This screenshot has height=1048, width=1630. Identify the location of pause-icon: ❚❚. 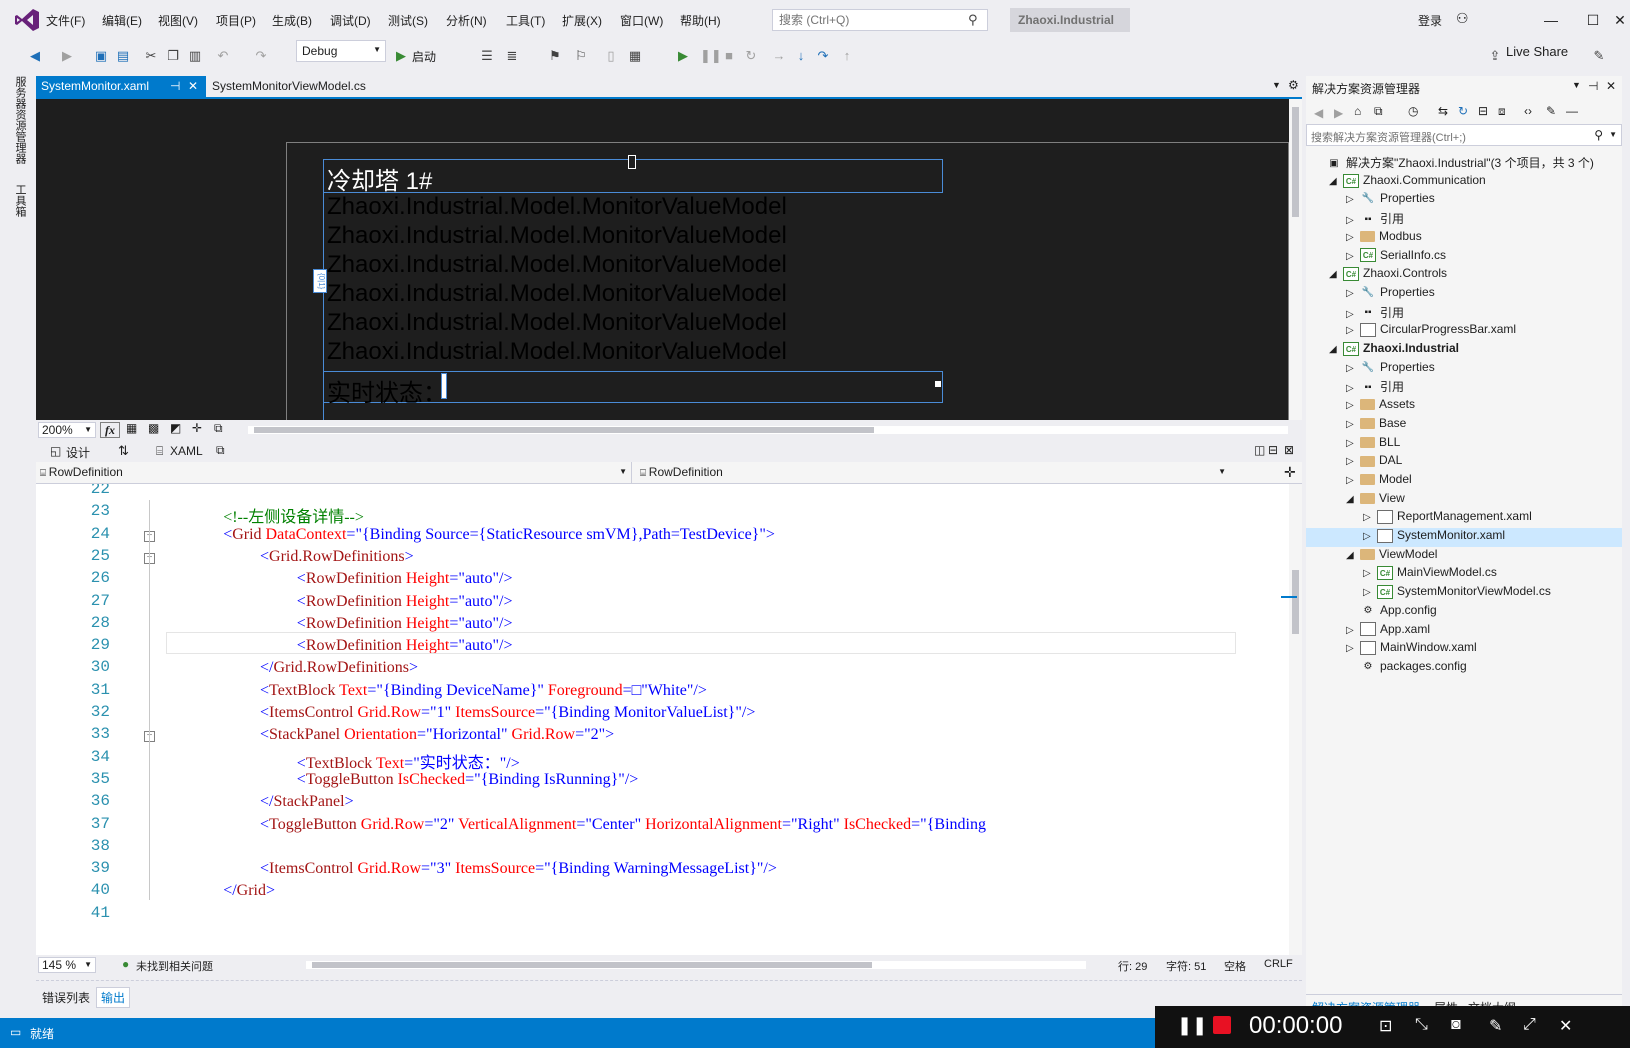
(711, 56).